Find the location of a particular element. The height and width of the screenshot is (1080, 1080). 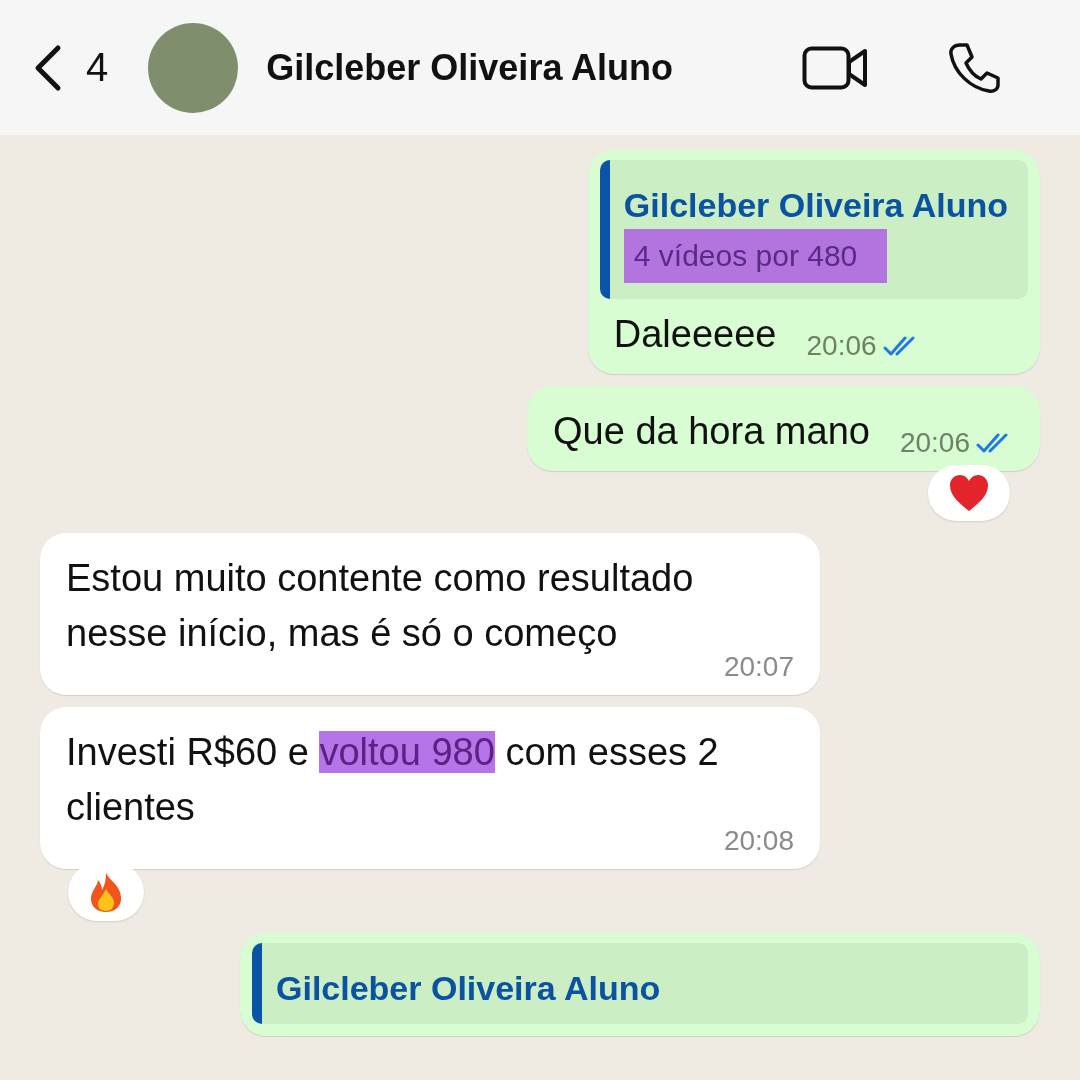

quoted-message: Gilcleber Oliveira Aluno 4 vídeos por 480 is located at coordinates (813, 229).